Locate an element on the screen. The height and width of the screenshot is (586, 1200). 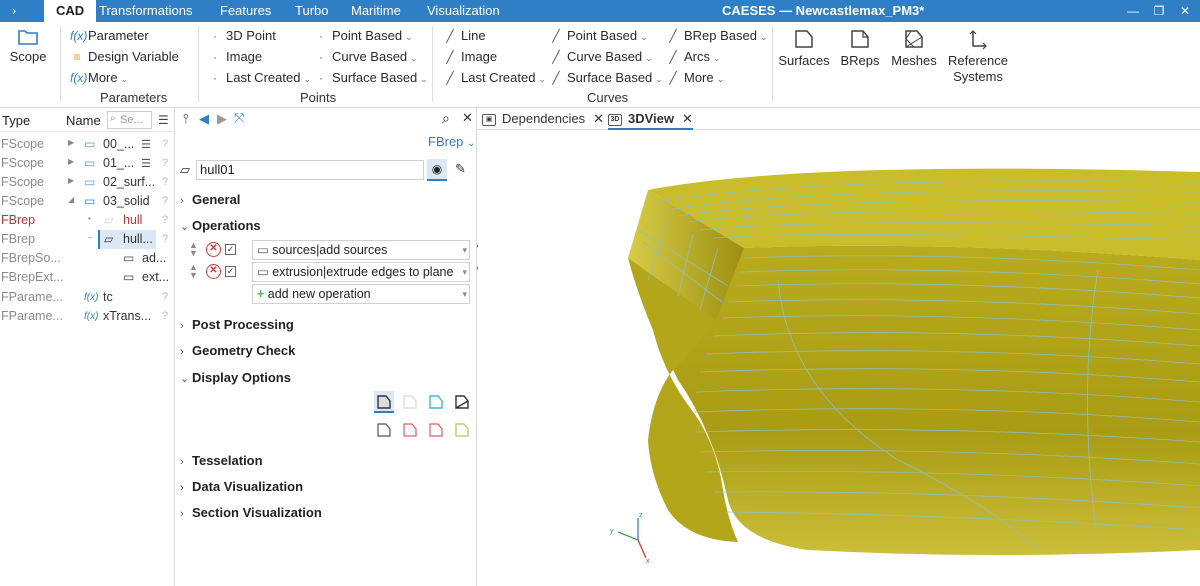
tab-cad: CAD is located at coordinates (70, 11).